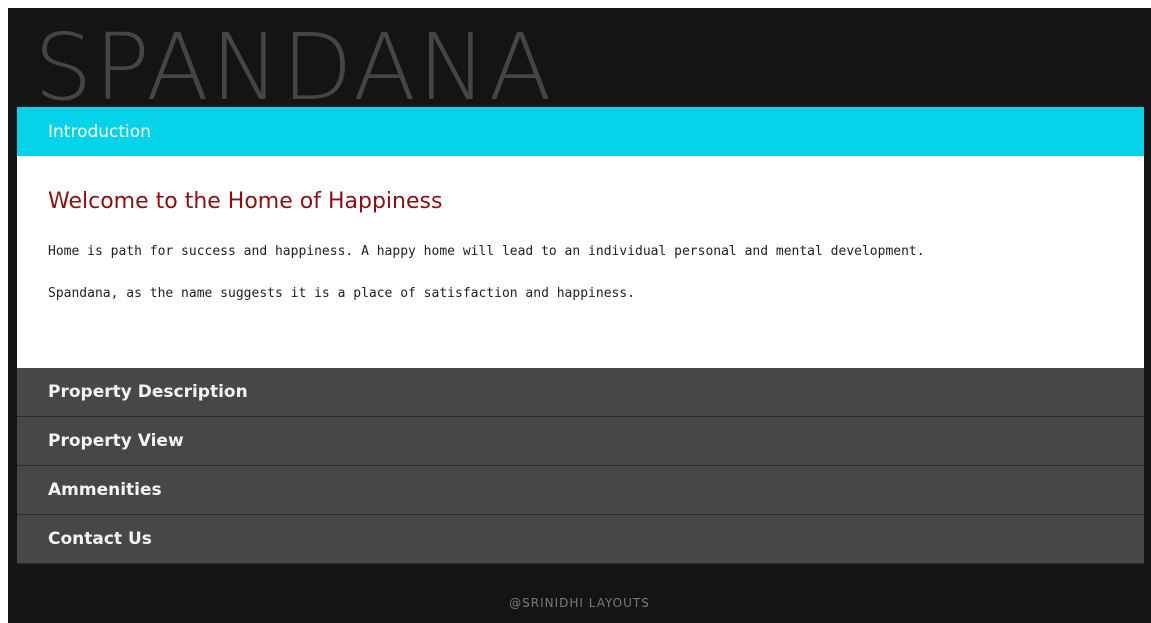  Describe the element at coordinates (99, 131) in the screenshot. I see `accordion-header-label: Introduction` at that location.